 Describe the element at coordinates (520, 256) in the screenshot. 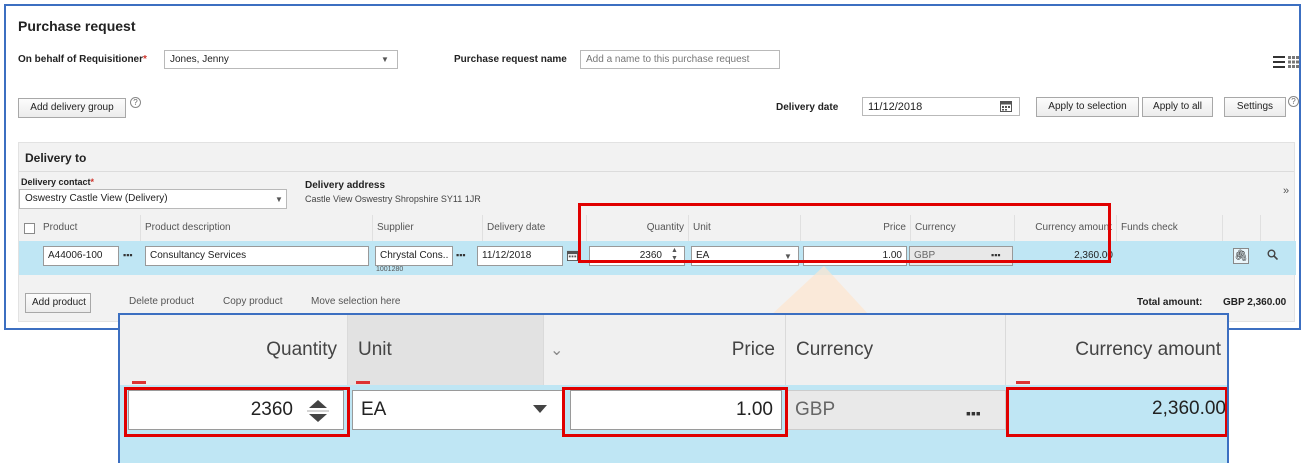

I see `delivery-date-cell: 11/12/2018` at that location.